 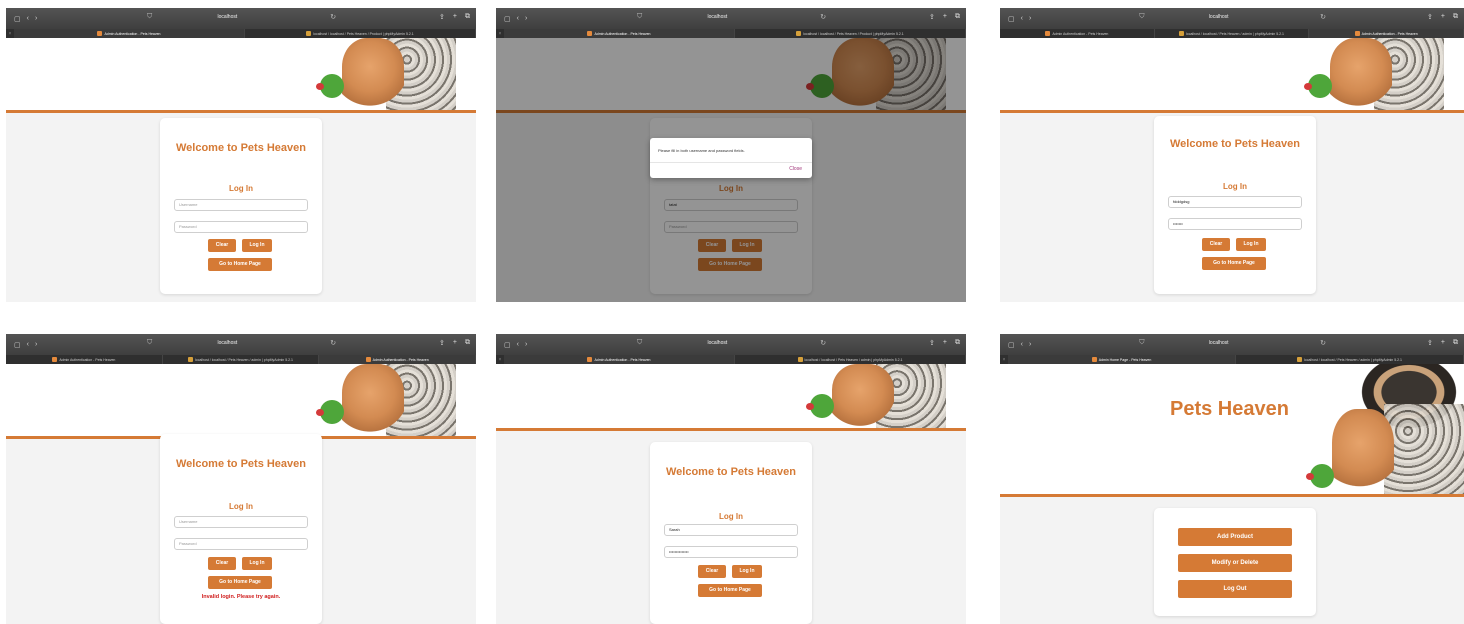 What do you see at coordinates (1235, 202) in the screenshot?
I see `username-input: fdddgdsg` at bounding box center [1235, 202].